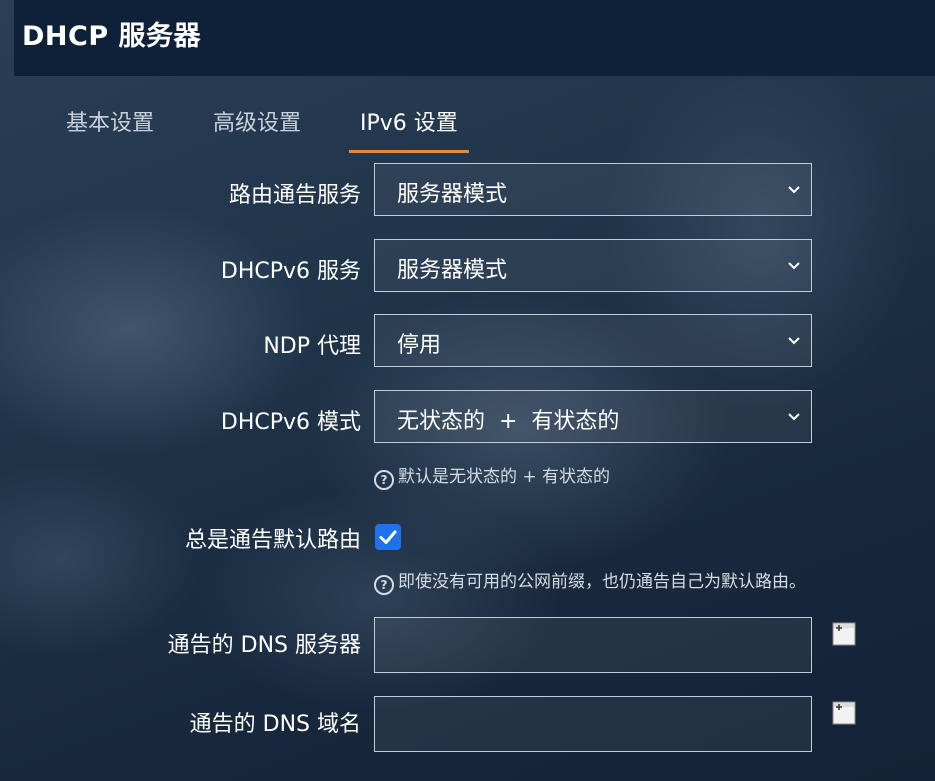 The width and height of the screenshot is (935, 781). What do you see at coordinates (508, 421) in the screenshot?
I see `dhcpv6-mode-value: 无状态的 + 有状态的` at bounding box center [508, 421].